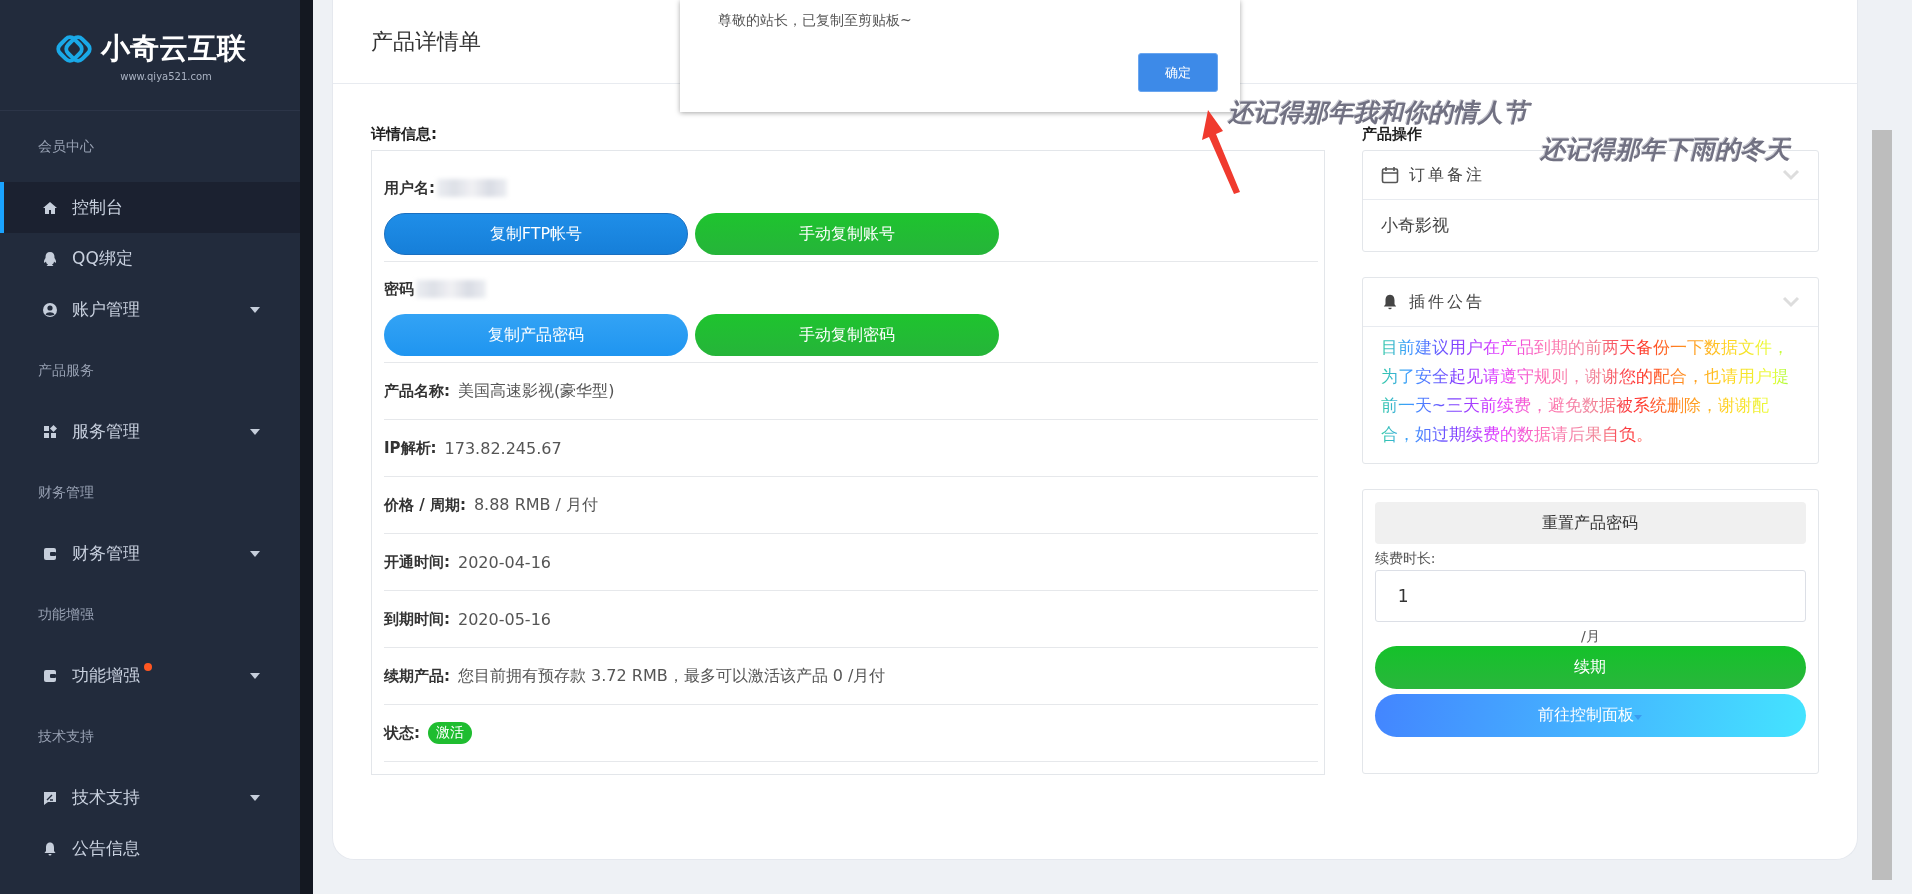  Describe the element at coordinates (672, 676) in the screenshot. I see `field-value: 您目前拥有预存款 3.72 RMB，最多可以激活该产品 0 /月付` at that location.